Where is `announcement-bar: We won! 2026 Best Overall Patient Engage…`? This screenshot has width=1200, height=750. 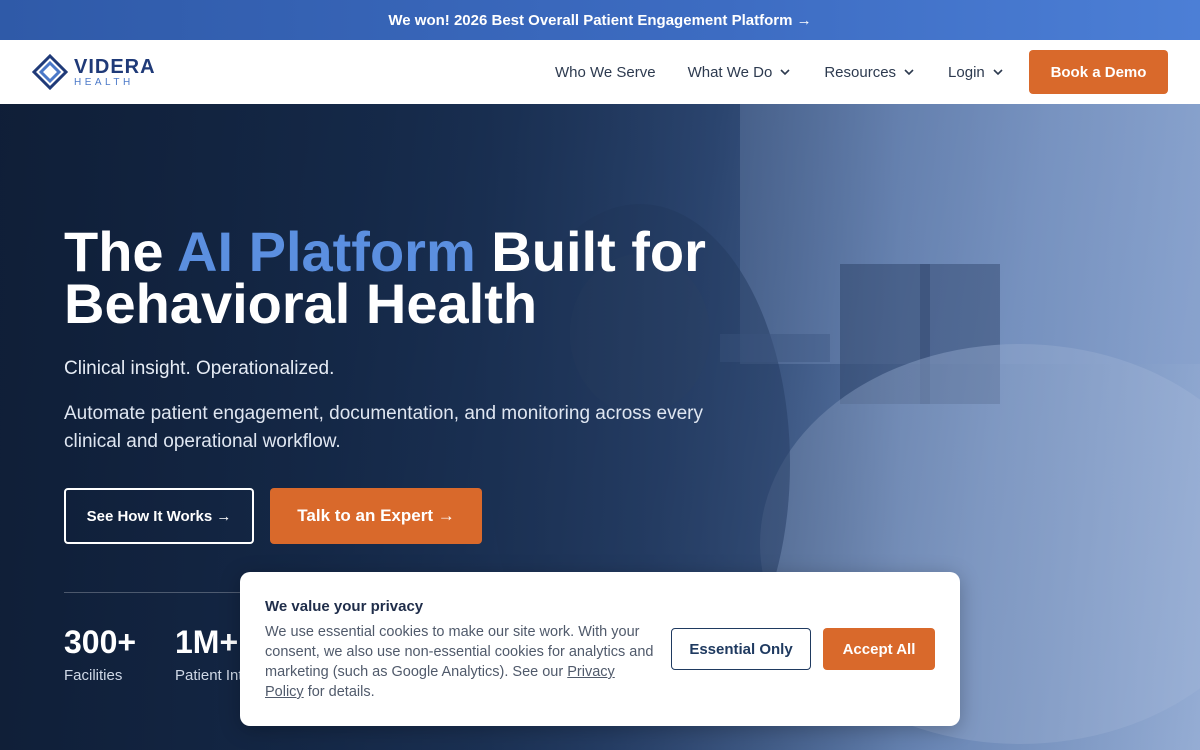 announcement-bar: We won! 2026 Best Overall Patient Engage… is located at coordinates (600, 20).